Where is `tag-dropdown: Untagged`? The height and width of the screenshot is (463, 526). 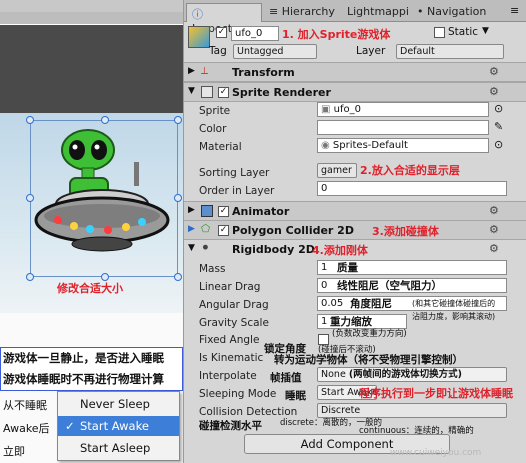 tag-dropdown: Untagged is located at coordinates (275, 51).